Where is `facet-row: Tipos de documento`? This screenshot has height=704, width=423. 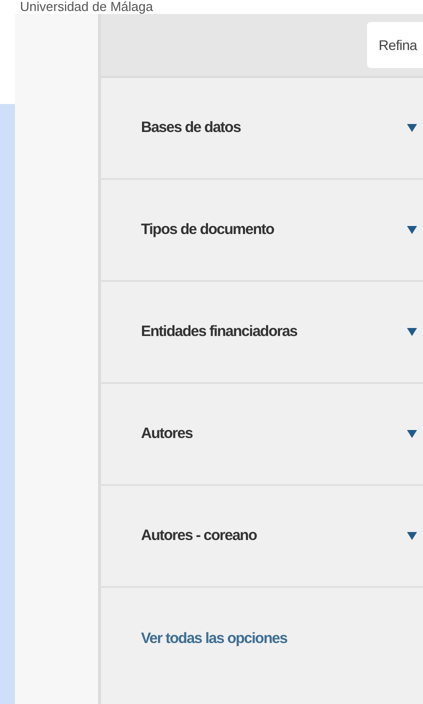
facet-row: Tipos de documento is located at coordinates (262, 231).